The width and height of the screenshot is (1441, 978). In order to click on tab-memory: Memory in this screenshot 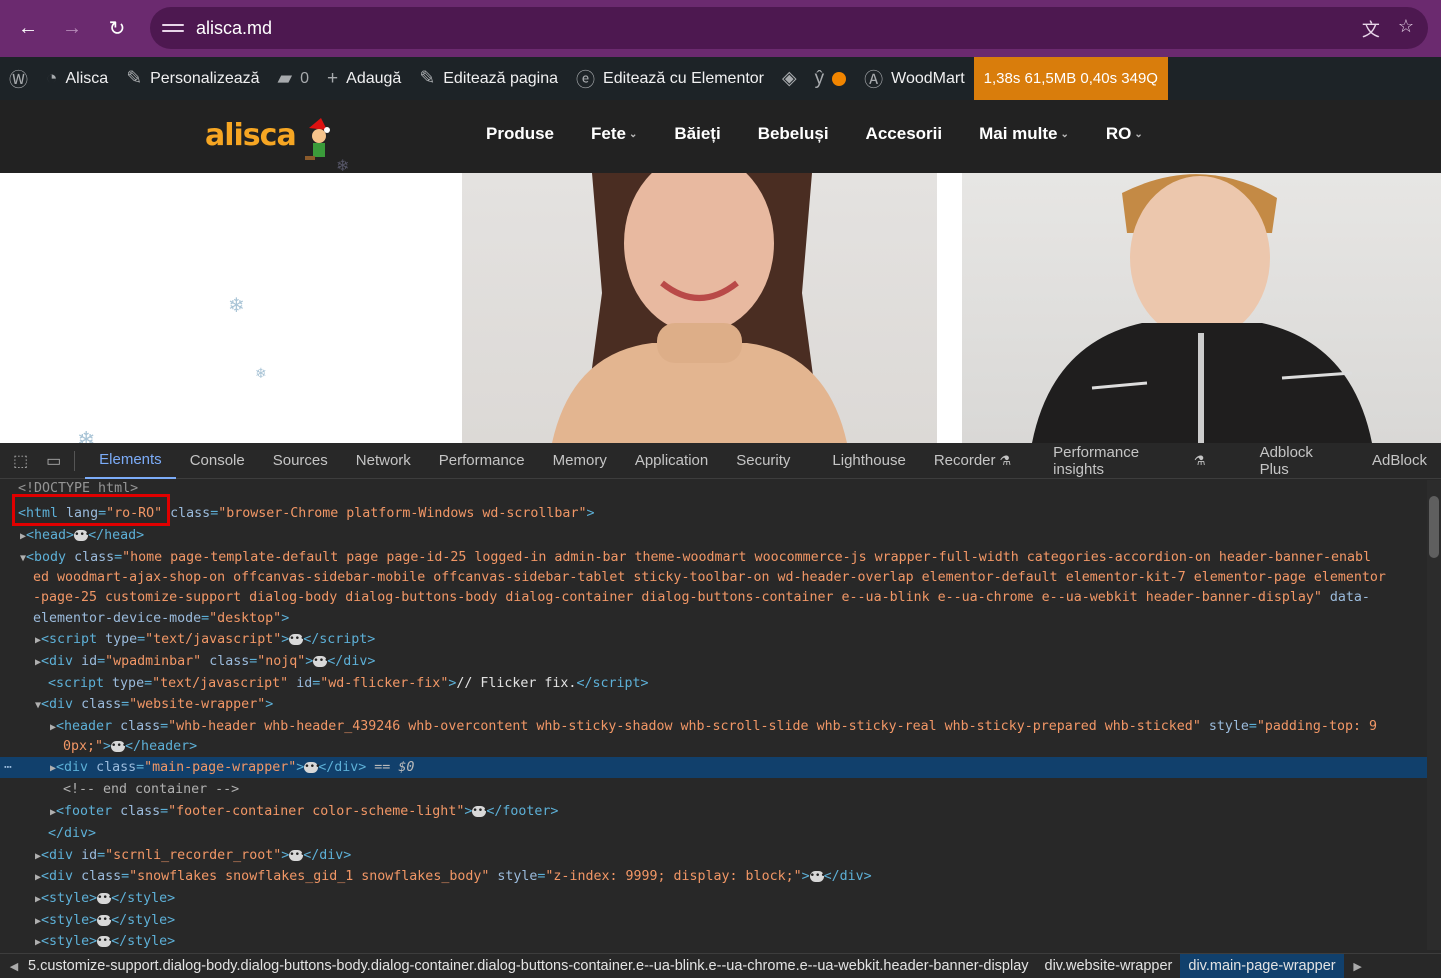, I will do `click(580, 461)`.